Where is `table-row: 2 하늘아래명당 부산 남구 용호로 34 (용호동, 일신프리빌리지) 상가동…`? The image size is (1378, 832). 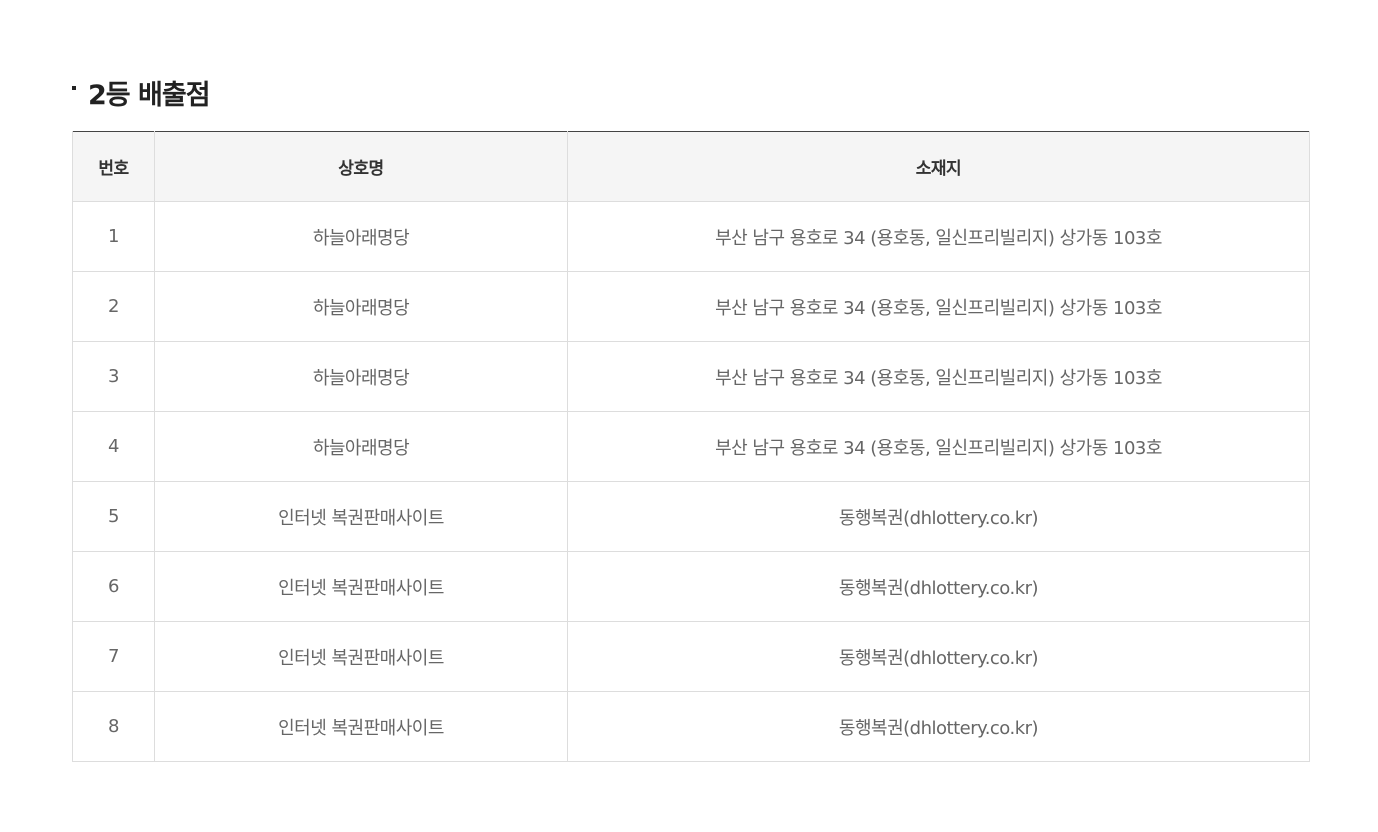
table-row: 2 하늘아래명당 부산 남구 용호로 34 (용호동, 일신프리빌리지) 상가동… is located at coordinates (691, 306).